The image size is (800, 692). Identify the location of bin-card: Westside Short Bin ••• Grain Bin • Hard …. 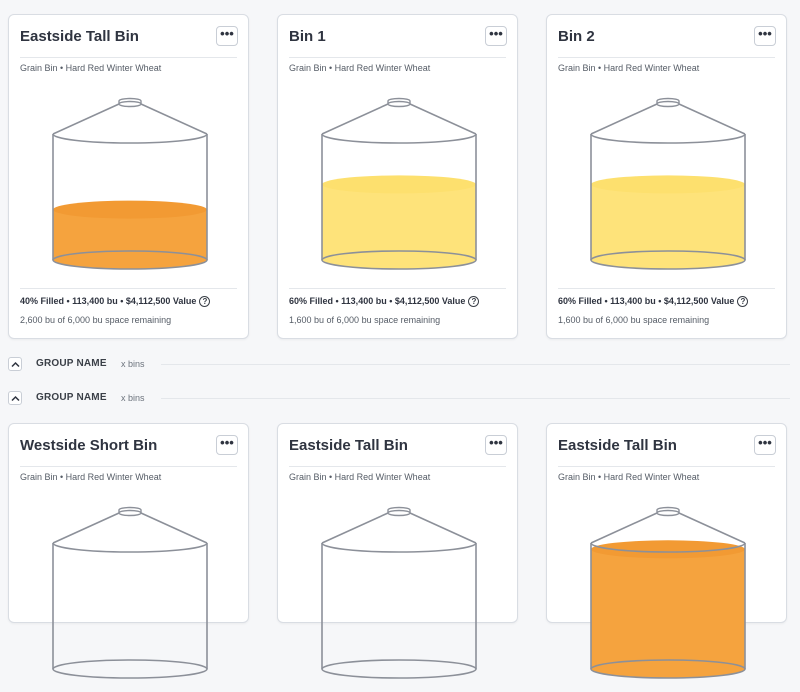
(128, 551).